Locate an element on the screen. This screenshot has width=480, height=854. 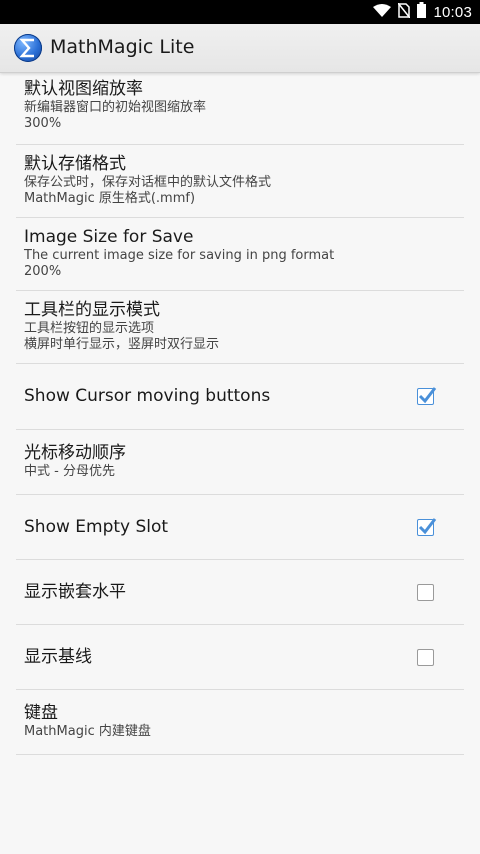
setting-value: 200% is located at coordinates (43, 271).